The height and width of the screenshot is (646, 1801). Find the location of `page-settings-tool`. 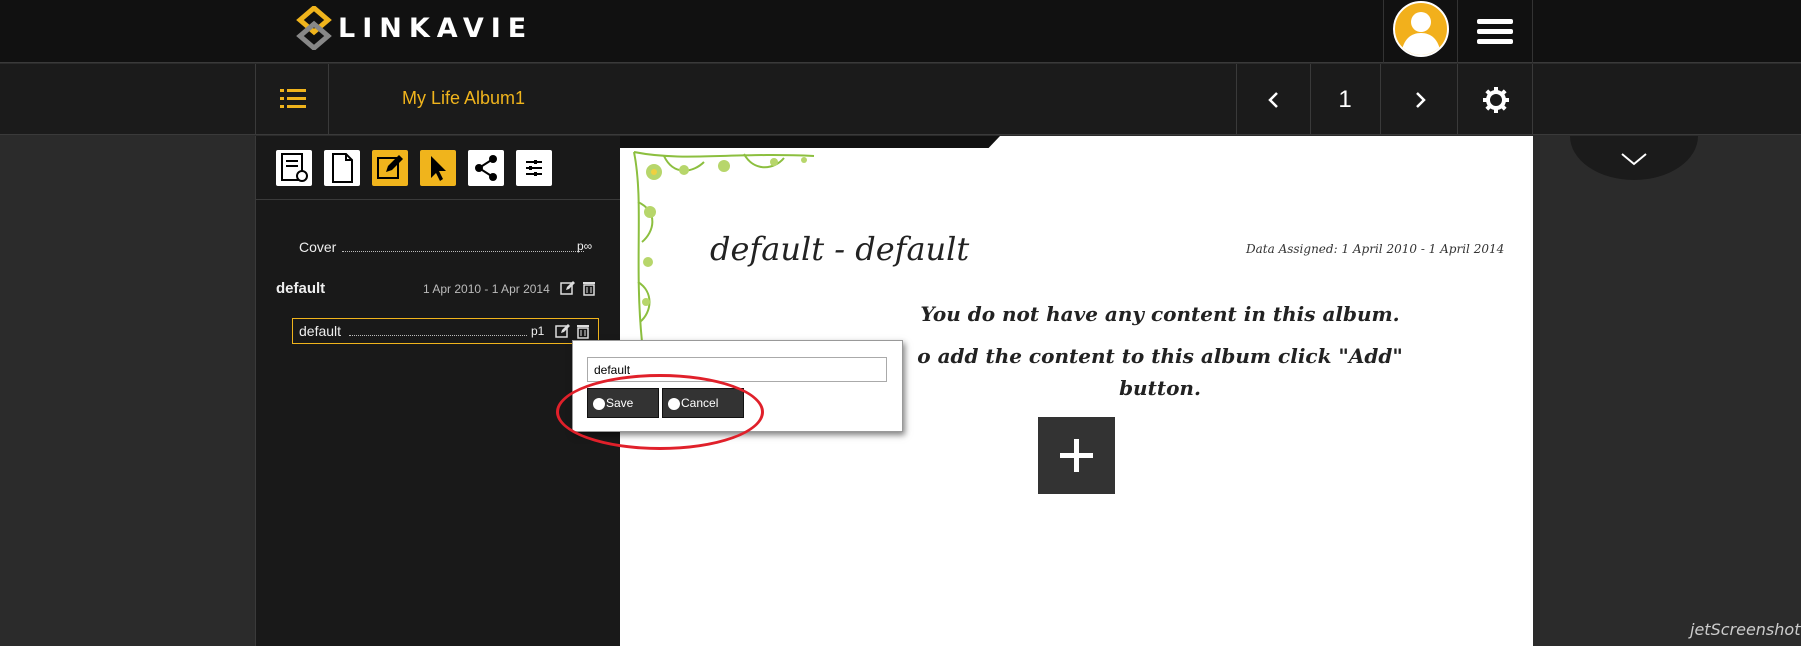

page-settings-tool is located at coordinates (294, 168).